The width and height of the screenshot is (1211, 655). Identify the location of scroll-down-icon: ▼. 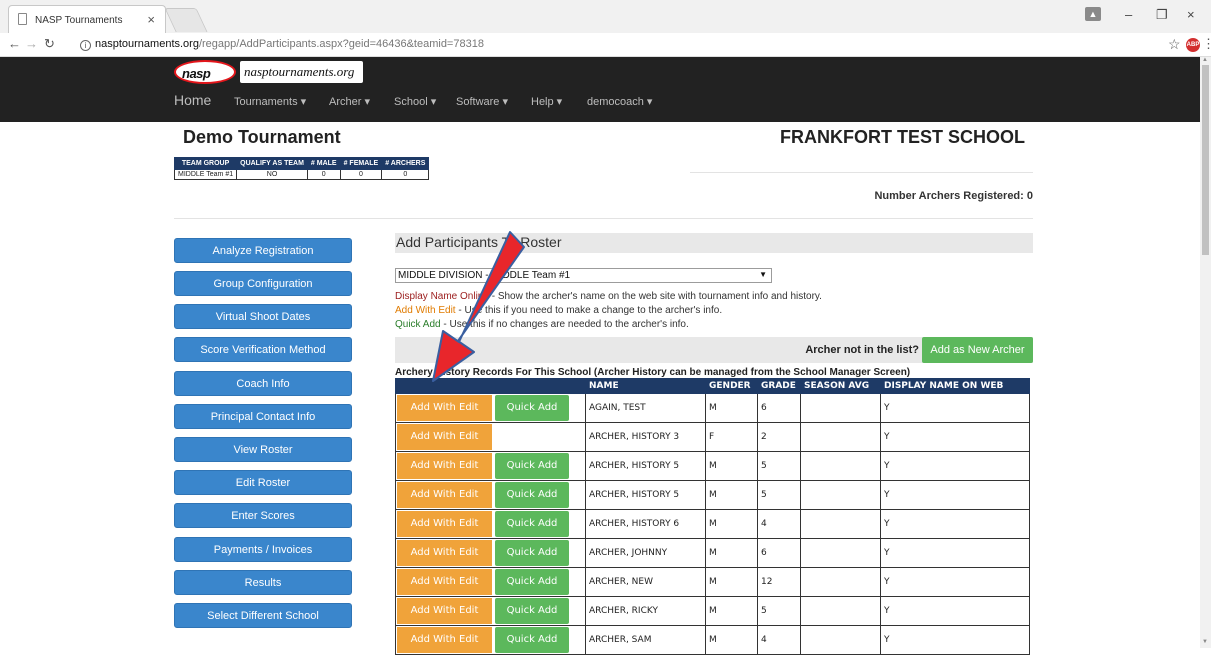
(1205, 642).